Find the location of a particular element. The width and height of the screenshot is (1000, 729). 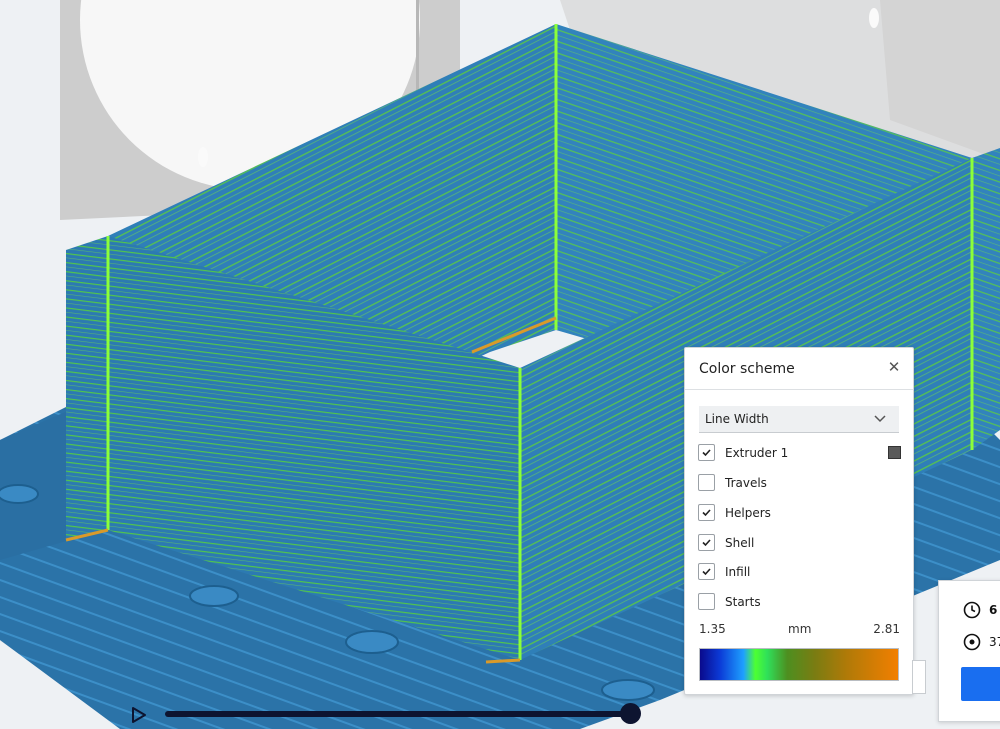

option-starts: Starts is located at coordinates (799, 603).